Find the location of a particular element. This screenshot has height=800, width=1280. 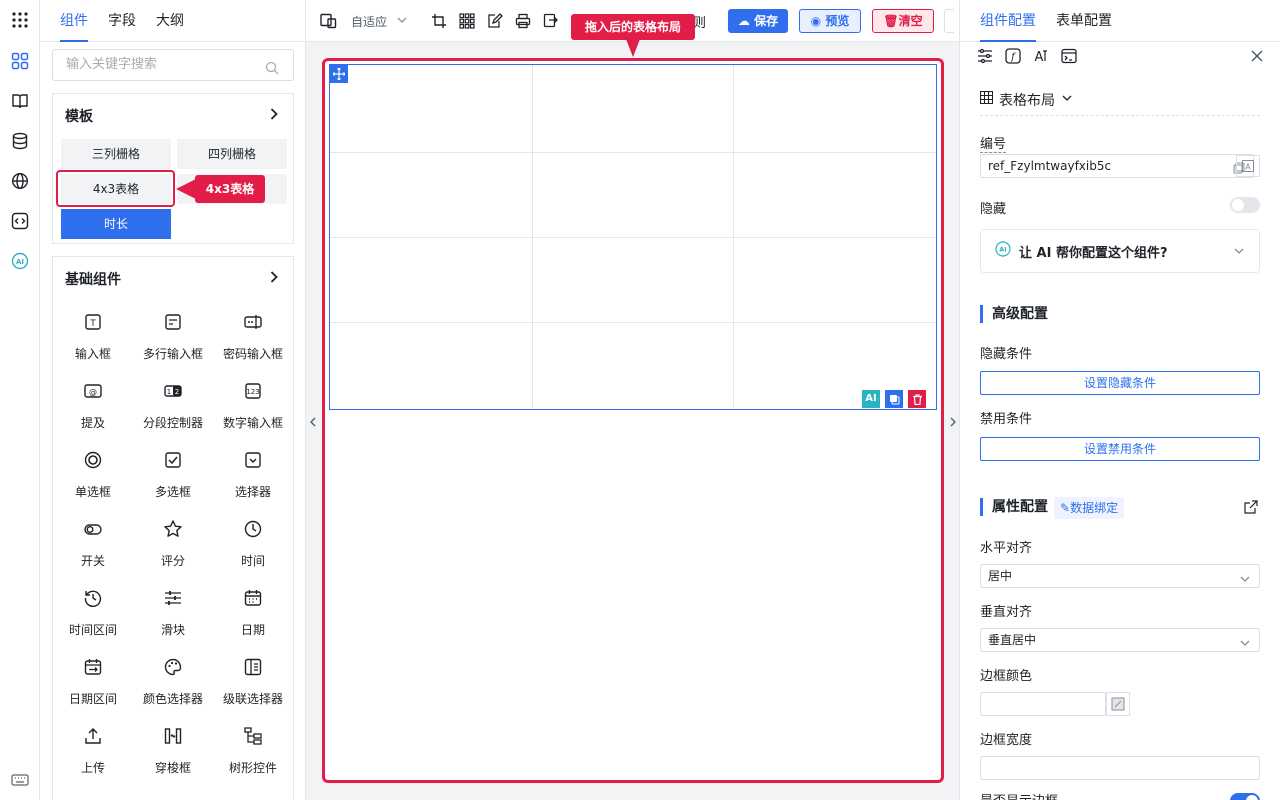

id-field: ref_Fzylmtwayfxib5c is located at coordinates (1117, 166).